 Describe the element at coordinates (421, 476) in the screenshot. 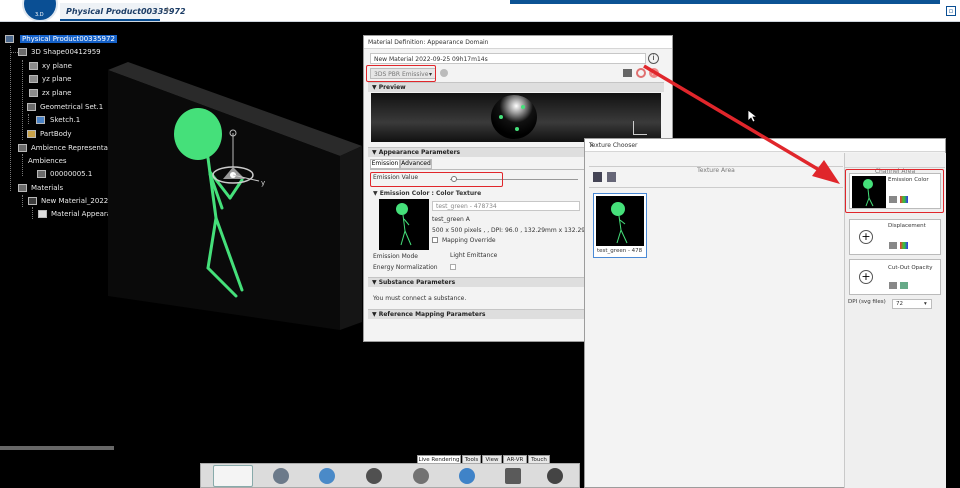

I see `light-icon` at that location.